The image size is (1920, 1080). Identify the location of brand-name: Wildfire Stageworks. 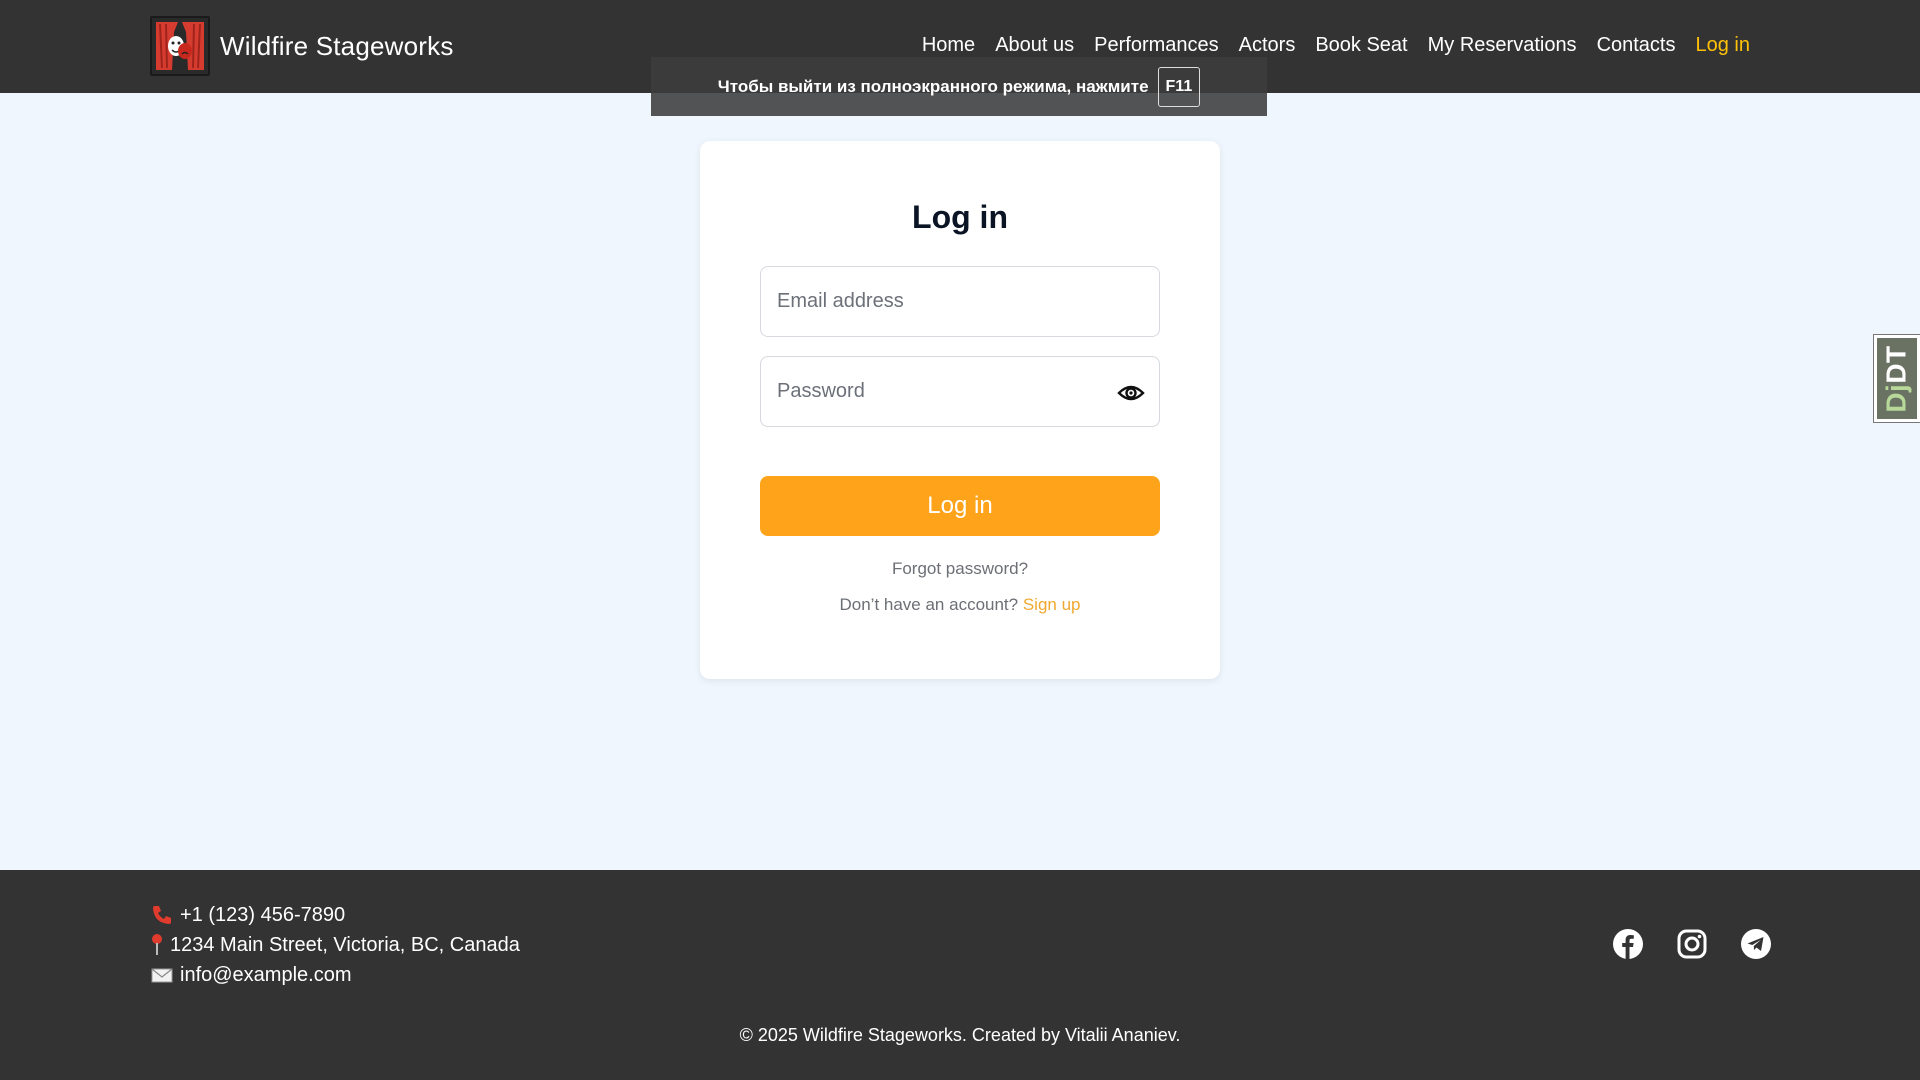
(337, 45).